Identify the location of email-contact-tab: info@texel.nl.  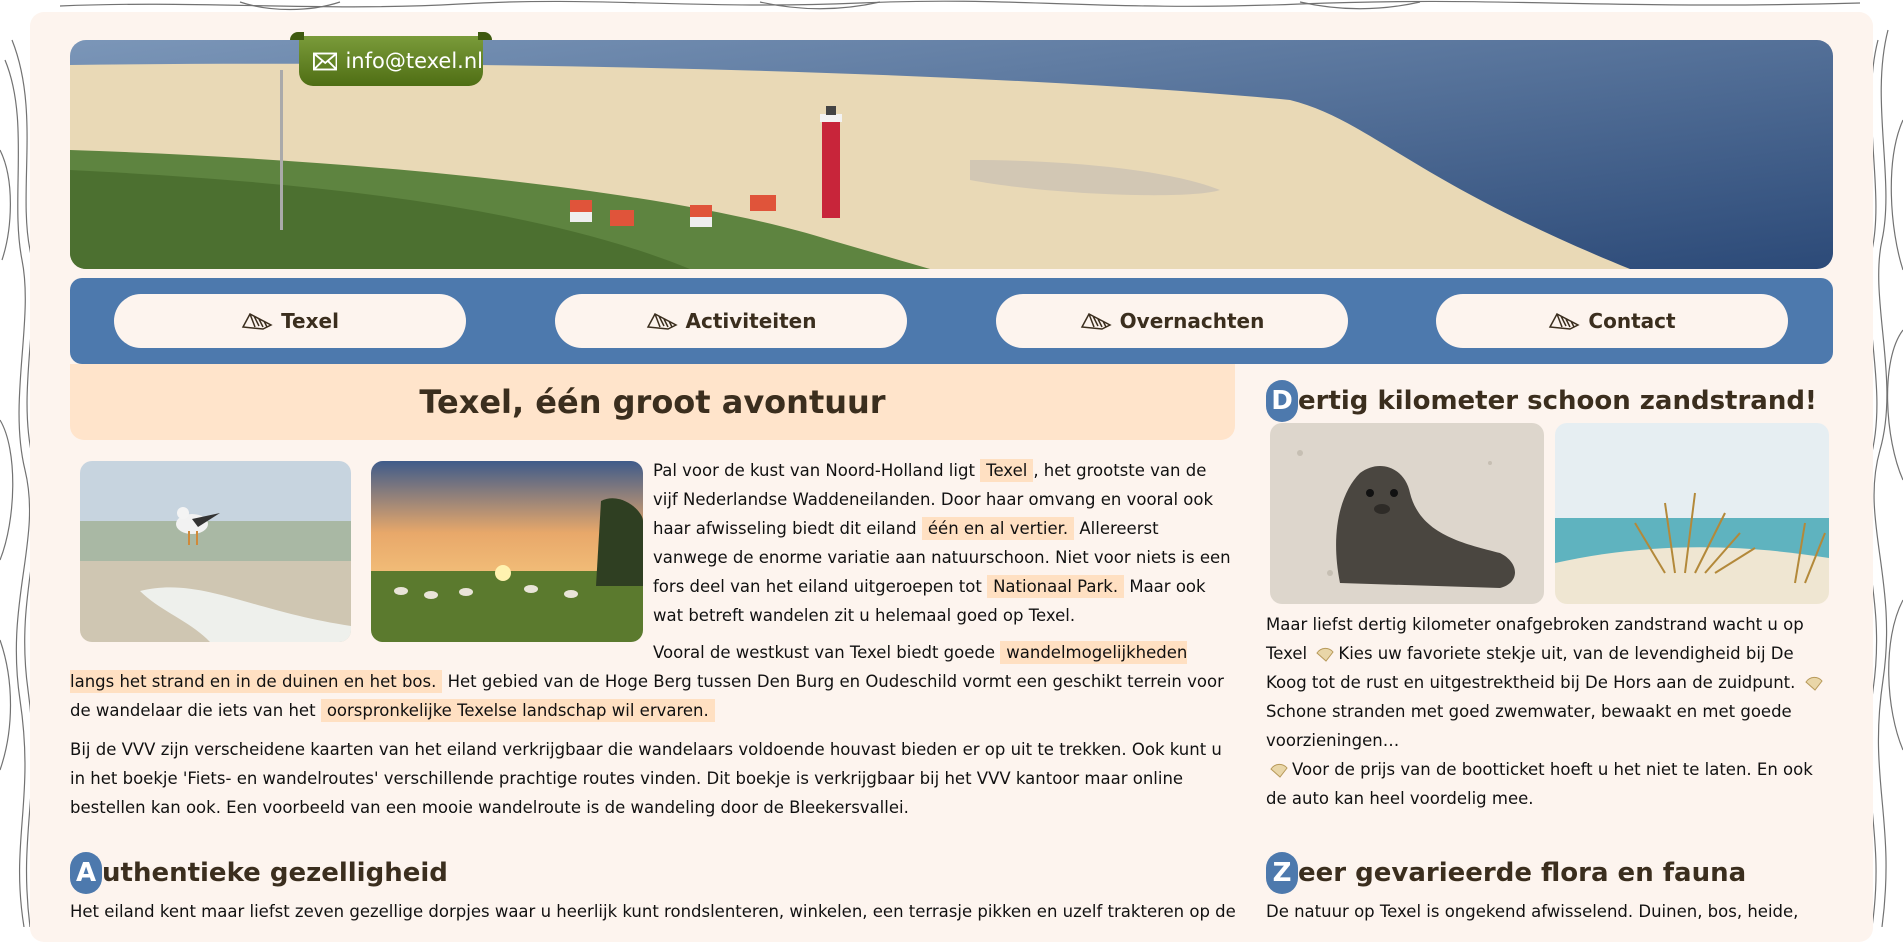
(391, 59).